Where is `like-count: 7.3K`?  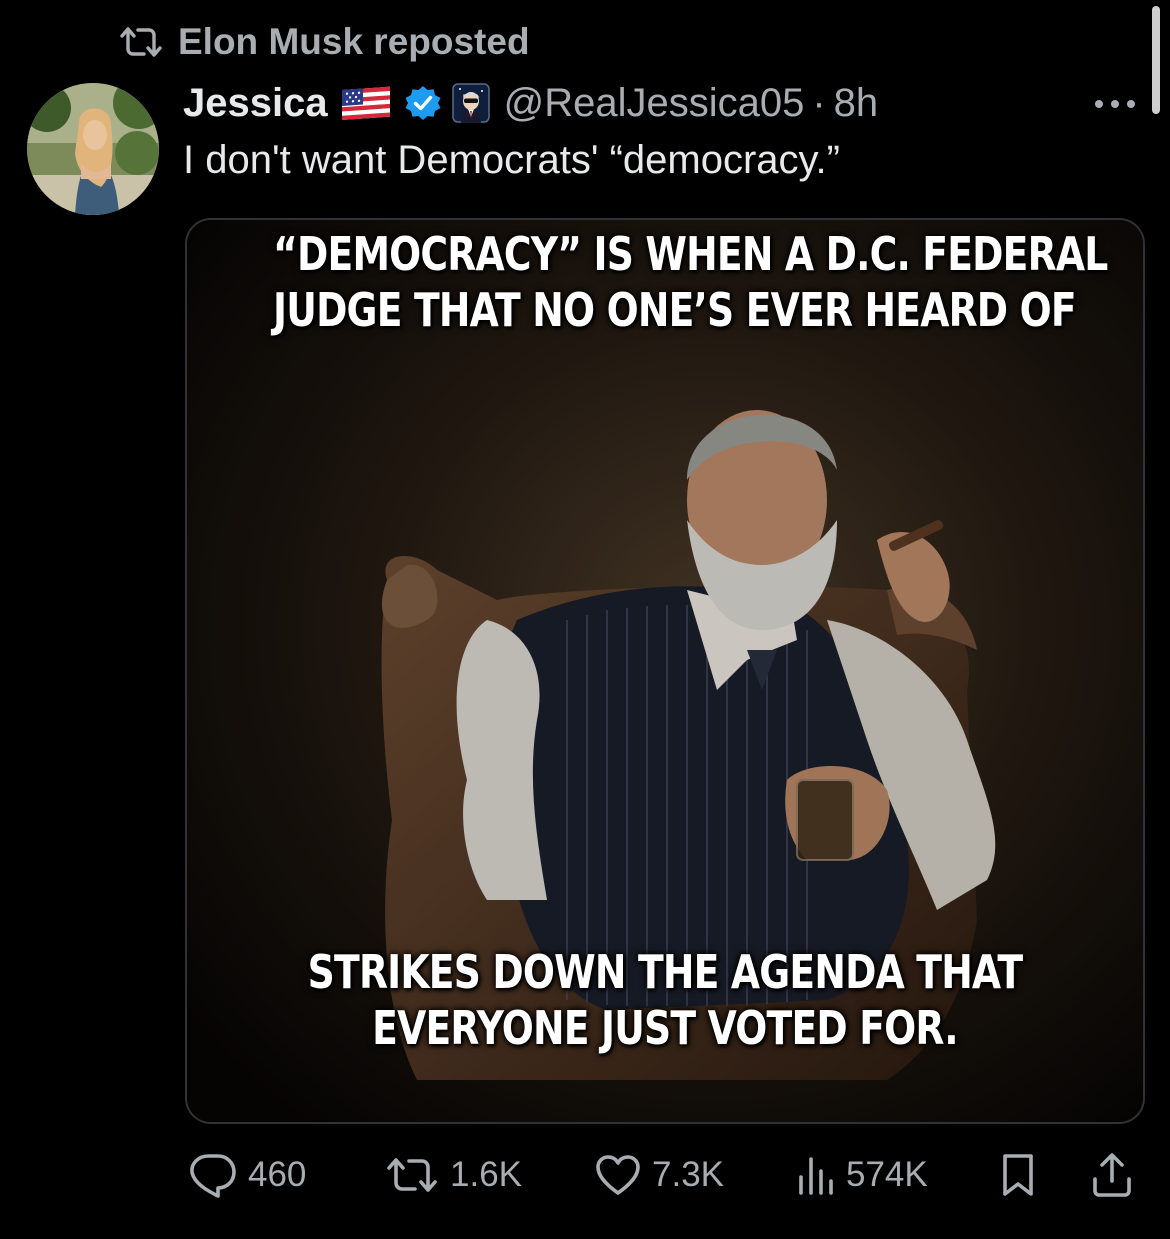
like-count: 7.3K is located at coordinates (688, 1174).